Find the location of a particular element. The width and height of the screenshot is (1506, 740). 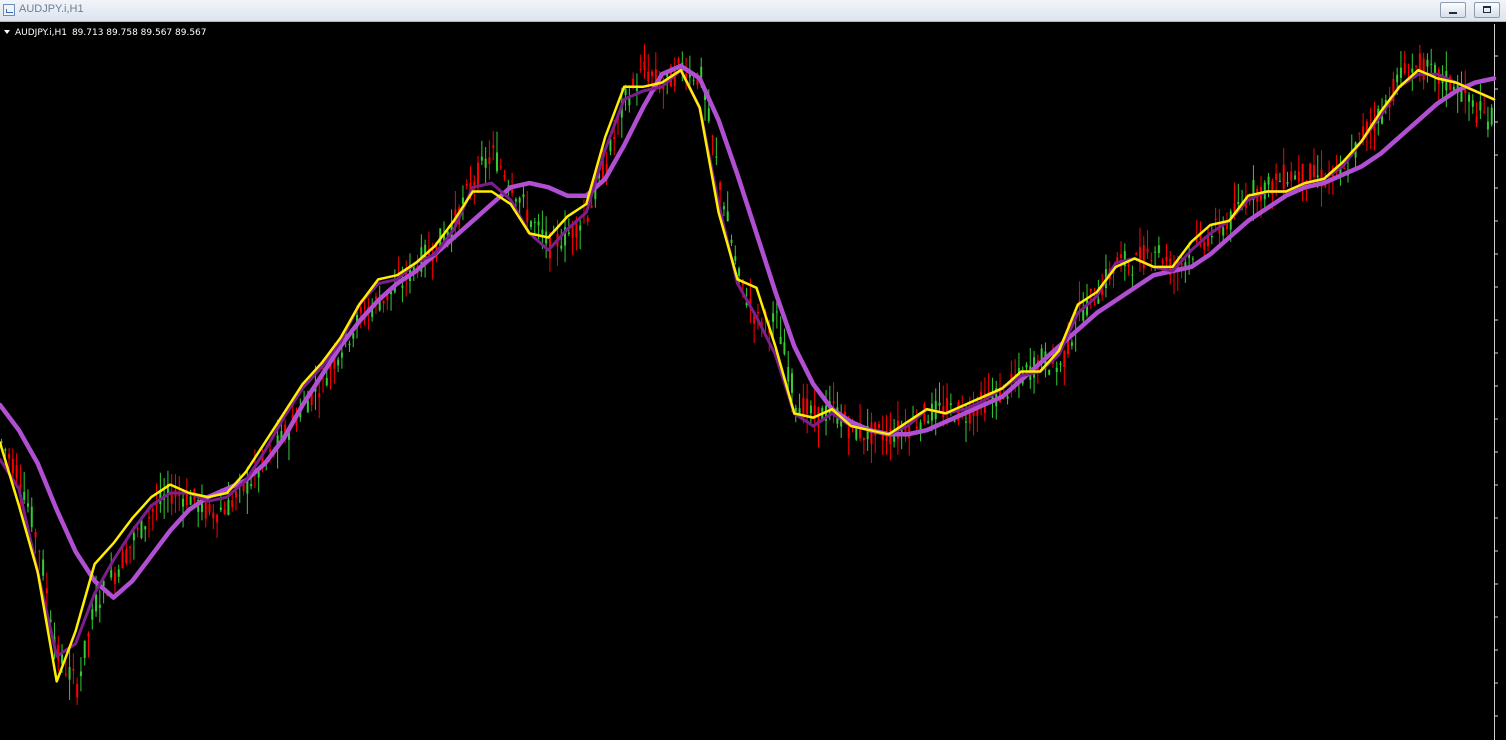

symbol-label: AUDJPY.i,H1 is located at coordinates (41, 33).